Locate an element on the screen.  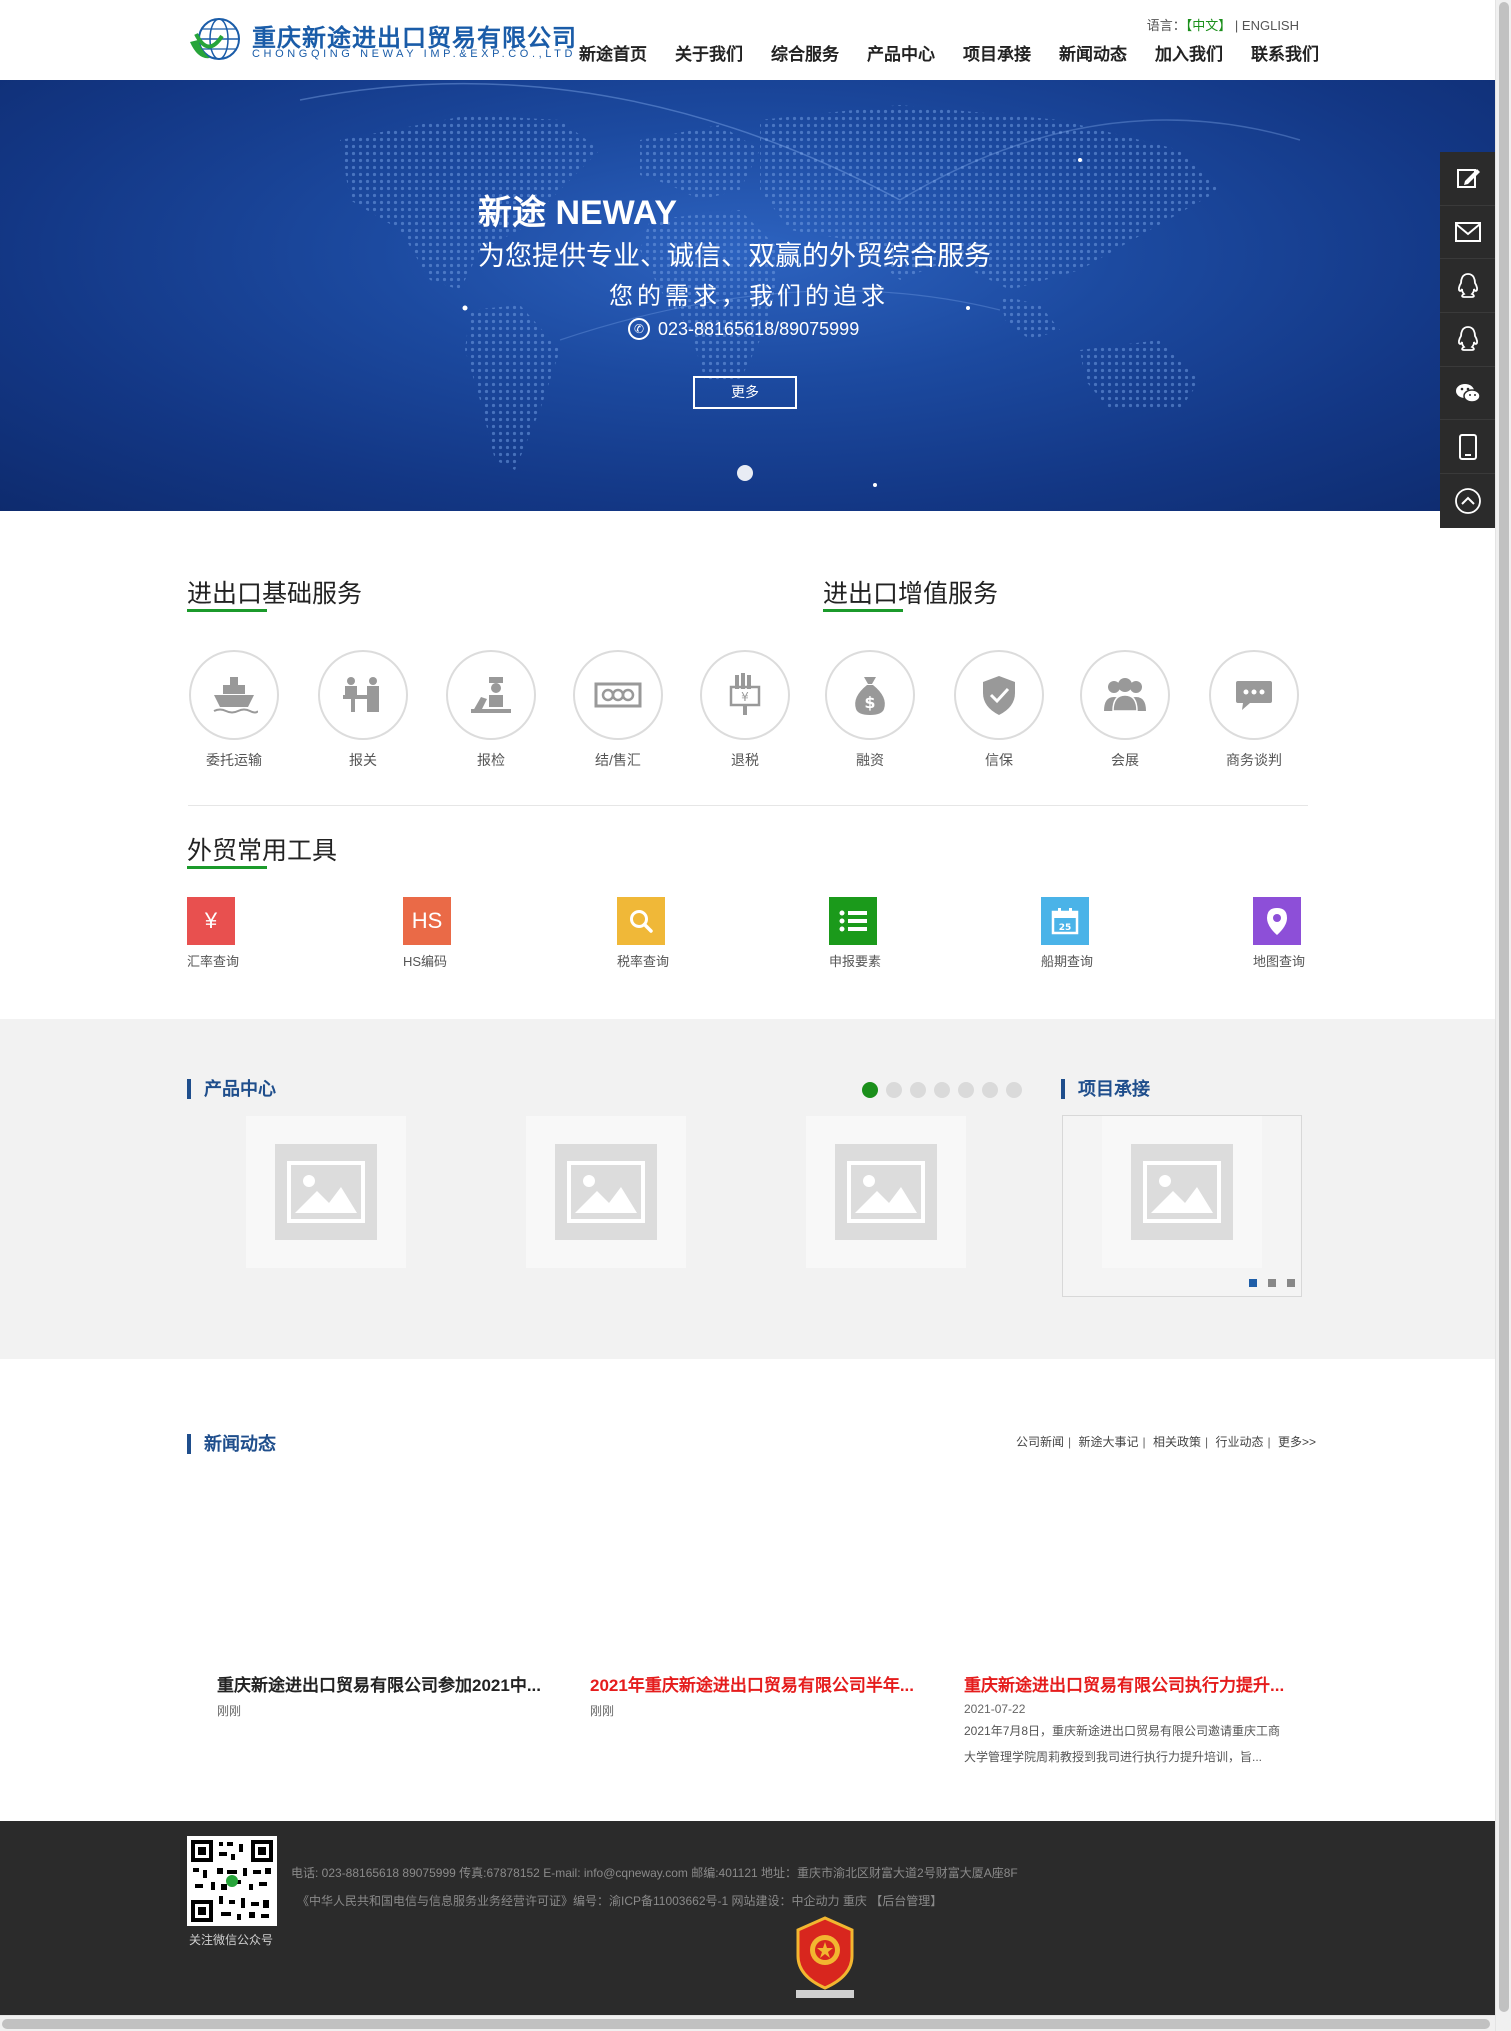
tool-map: 地图查询 is located at coordinates (1298, 933).